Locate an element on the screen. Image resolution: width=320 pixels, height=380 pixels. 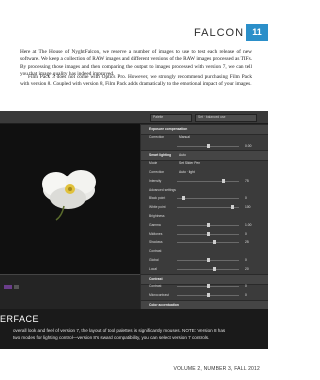
panel-row: Correction Auto · light is located at coordinates (204, 172).